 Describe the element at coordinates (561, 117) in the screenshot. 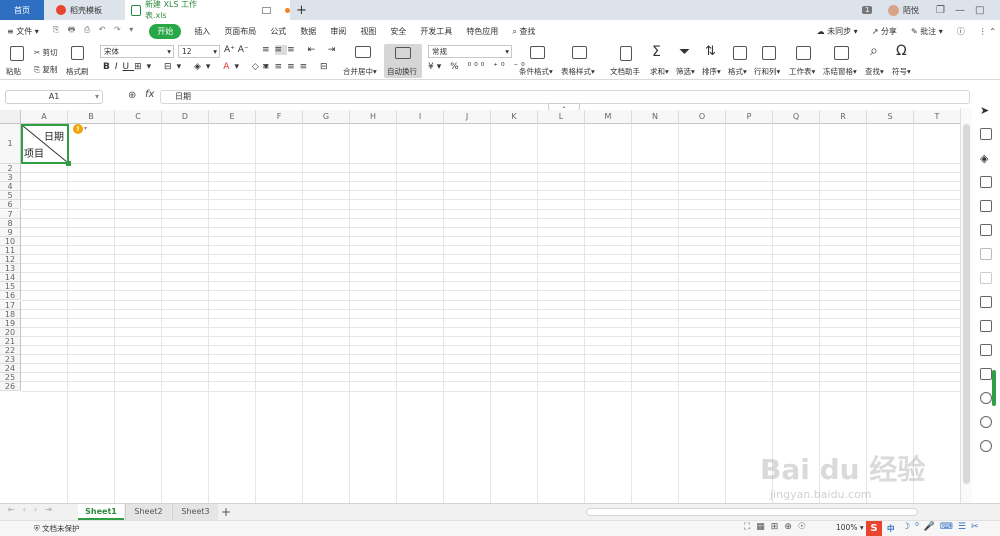

I see `column-header-l: L` at that location.